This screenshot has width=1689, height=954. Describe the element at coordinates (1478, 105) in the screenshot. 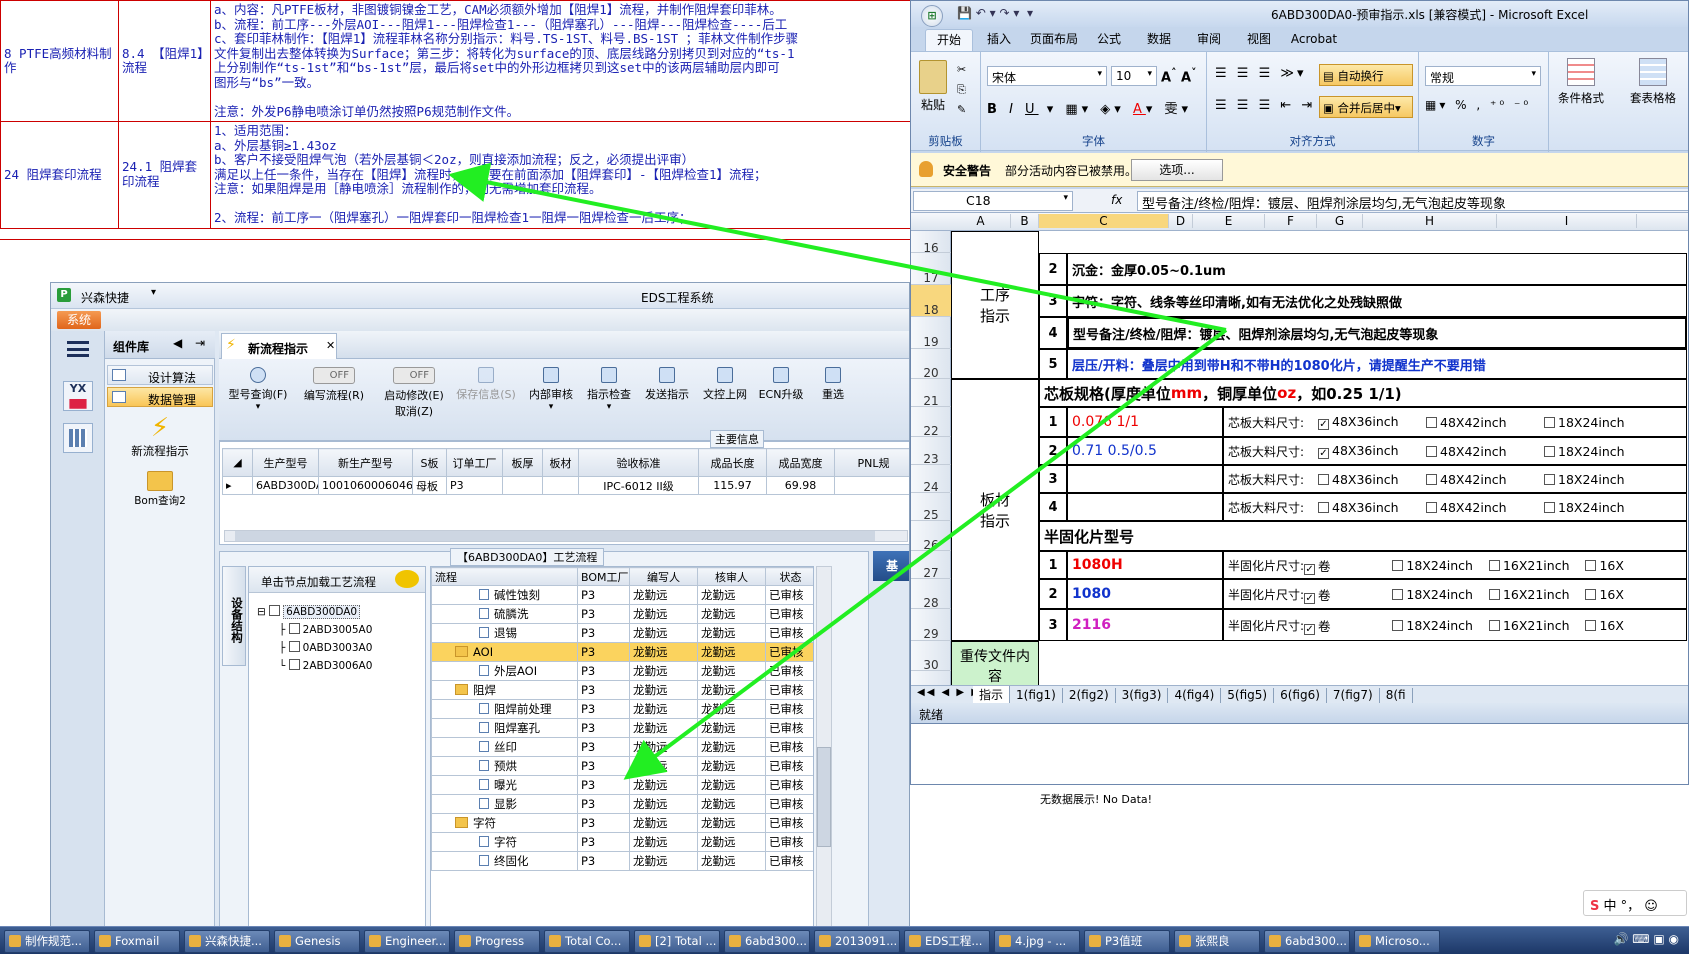

I see `number-format-icons: ▦▾ % , ⁺⁰ ⁻⁰` at that location.